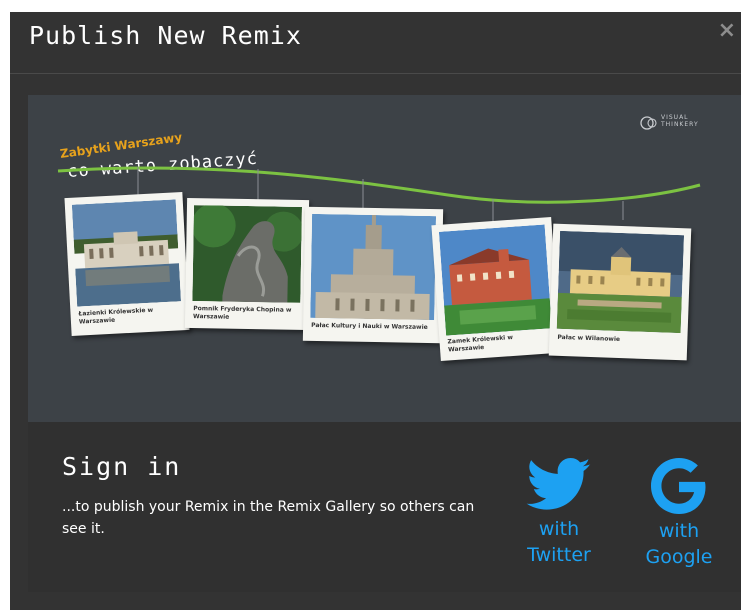 The height and width of the screenshot is (610, 741). I want to click on photo-card: Pałac Kultury i Nauki w Warszawie, so click(373, 275).